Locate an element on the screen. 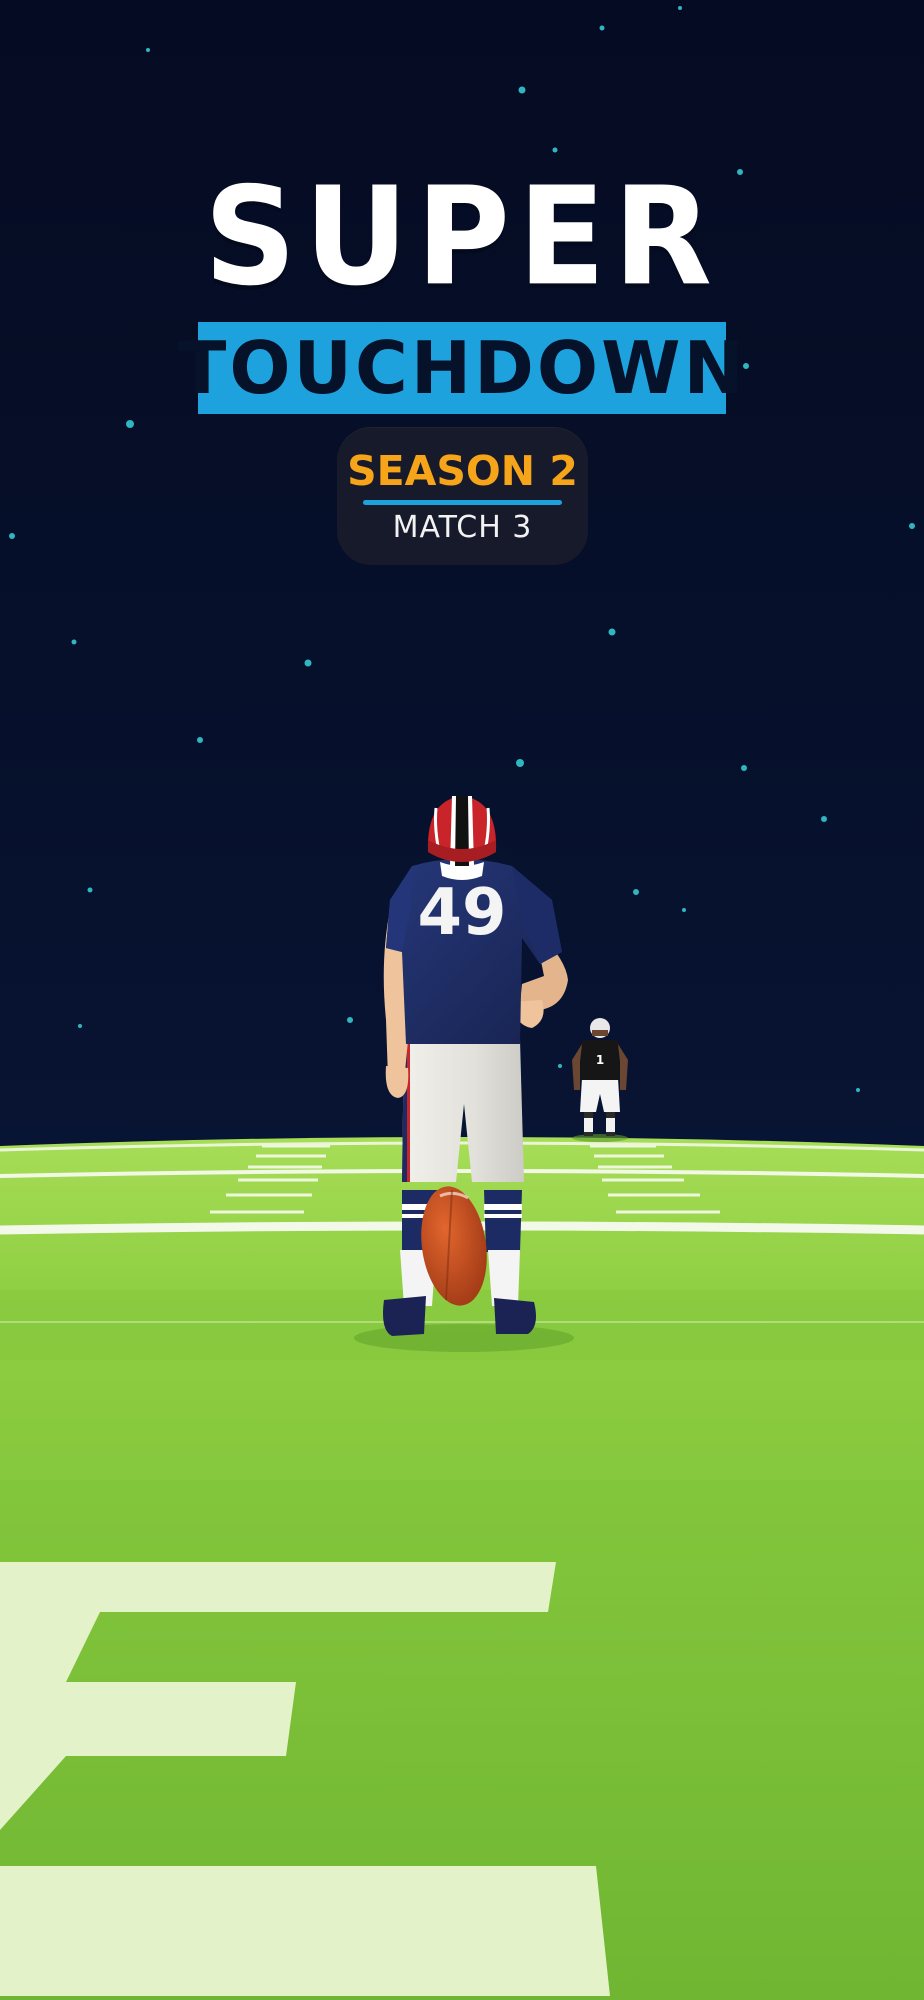 The height and width of the screenshot is (2000, 924). opponent-jersey-number: 1 is located at coordinates (600, 1060).